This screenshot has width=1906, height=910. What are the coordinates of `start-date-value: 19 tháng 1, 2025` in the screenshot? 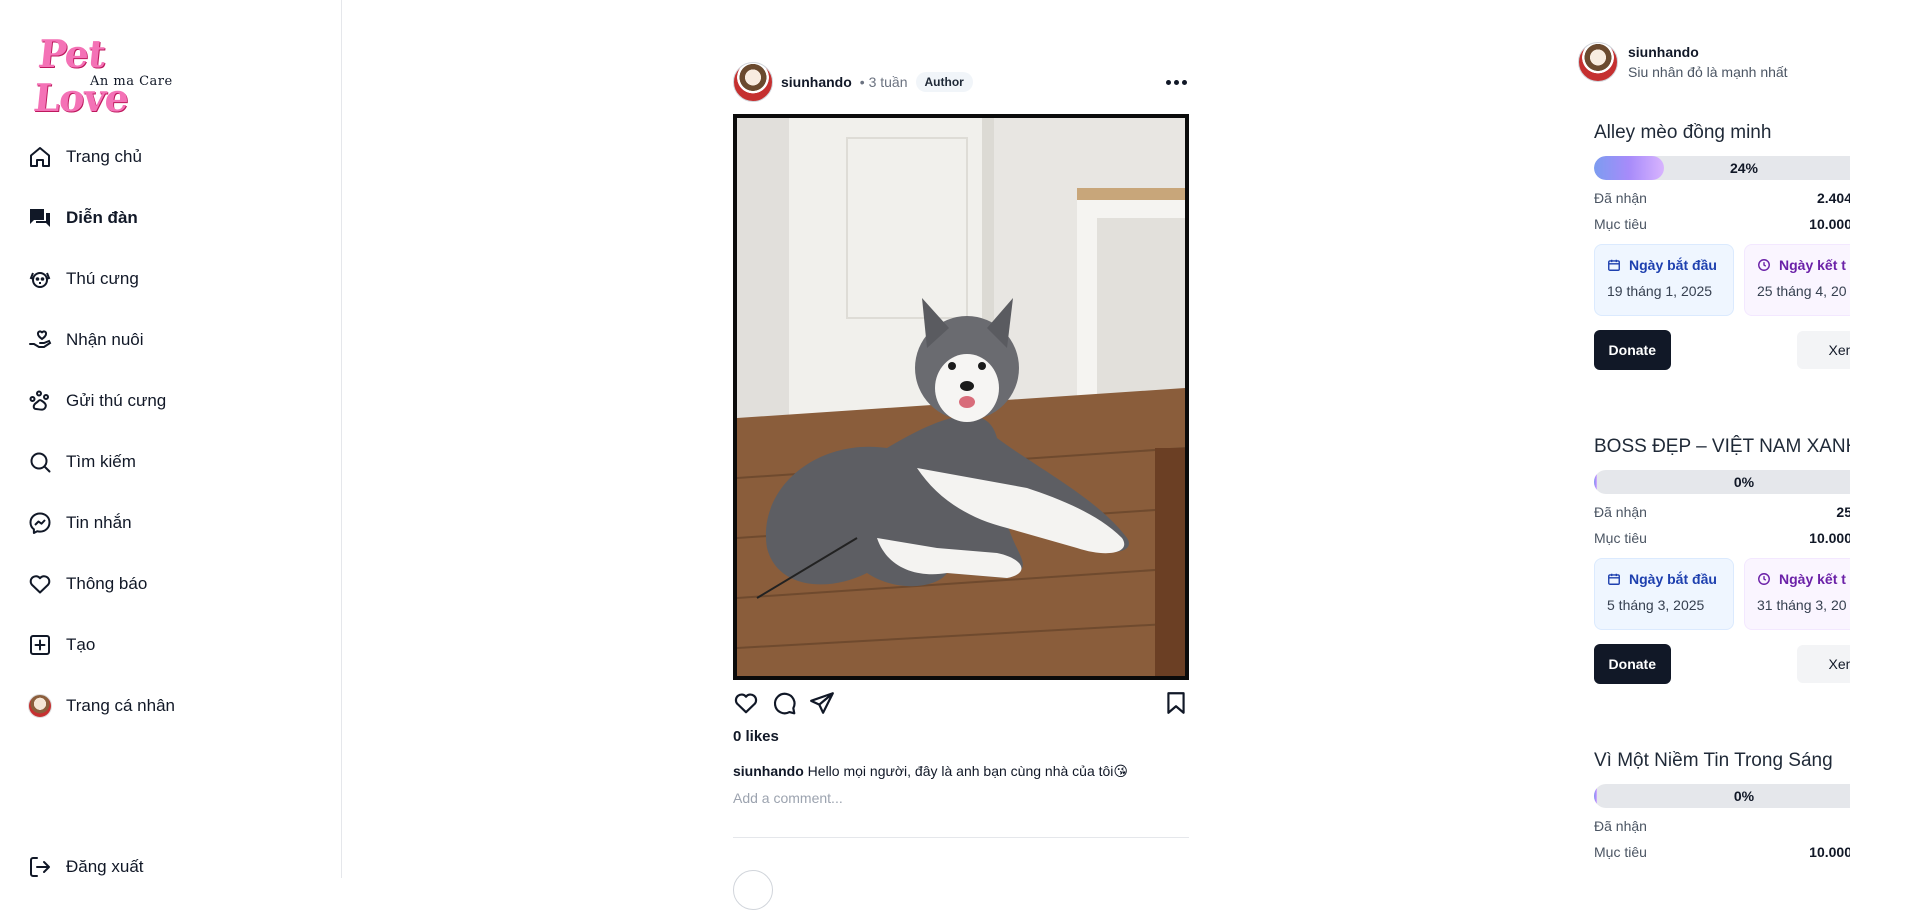 It's located at (1660, 291).